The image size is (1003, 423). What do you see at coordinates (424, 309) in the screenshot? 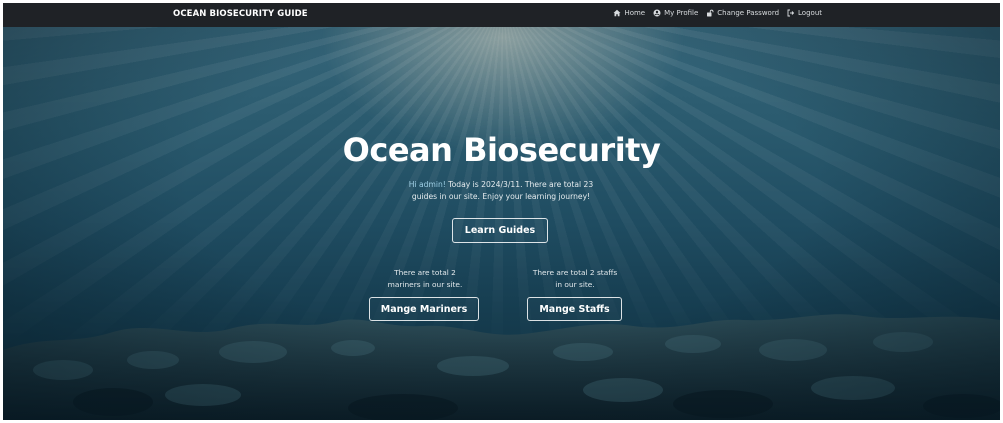
I see `manage-mariners-button: Mange Mariners` at bounding box center [424, 309].